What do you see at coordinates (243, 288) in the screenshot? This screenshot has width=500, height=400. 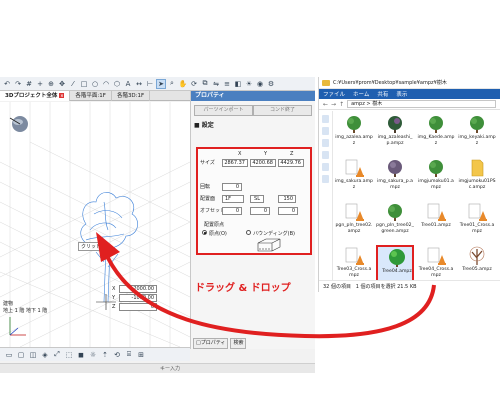 I see `drag-drop-label: ドラッグ & ドロップ` at bounding box center [243, 288].